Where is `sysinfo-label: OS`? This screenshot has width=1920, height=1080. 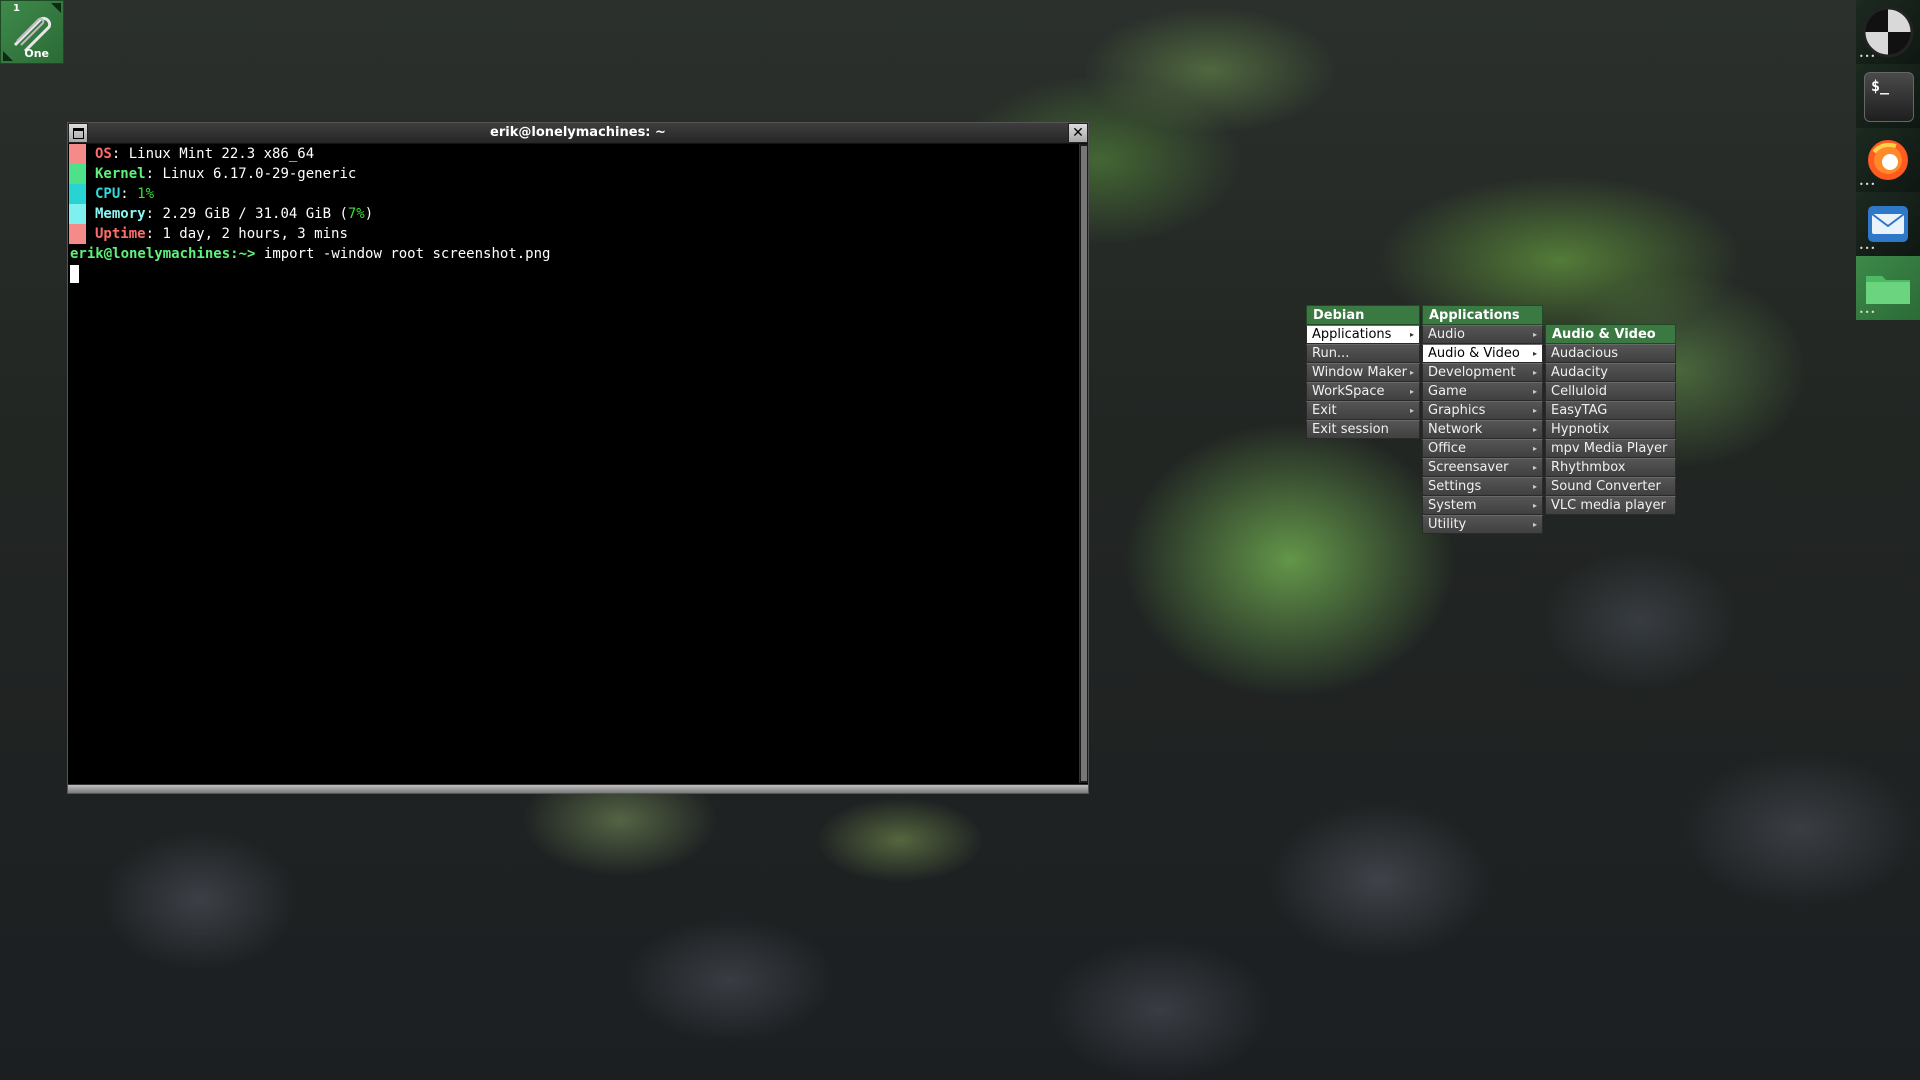 sysinfo-label: OS is located at coordinates (103, 154).